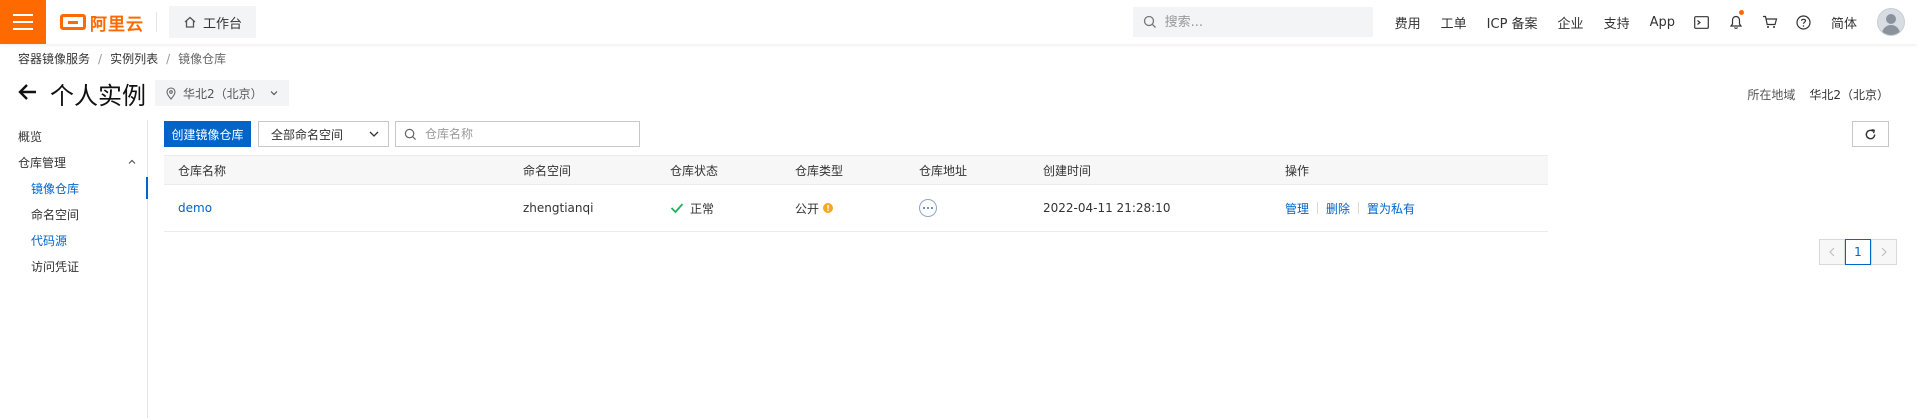  I want to click on pagination: 1, so click(1858, 252).